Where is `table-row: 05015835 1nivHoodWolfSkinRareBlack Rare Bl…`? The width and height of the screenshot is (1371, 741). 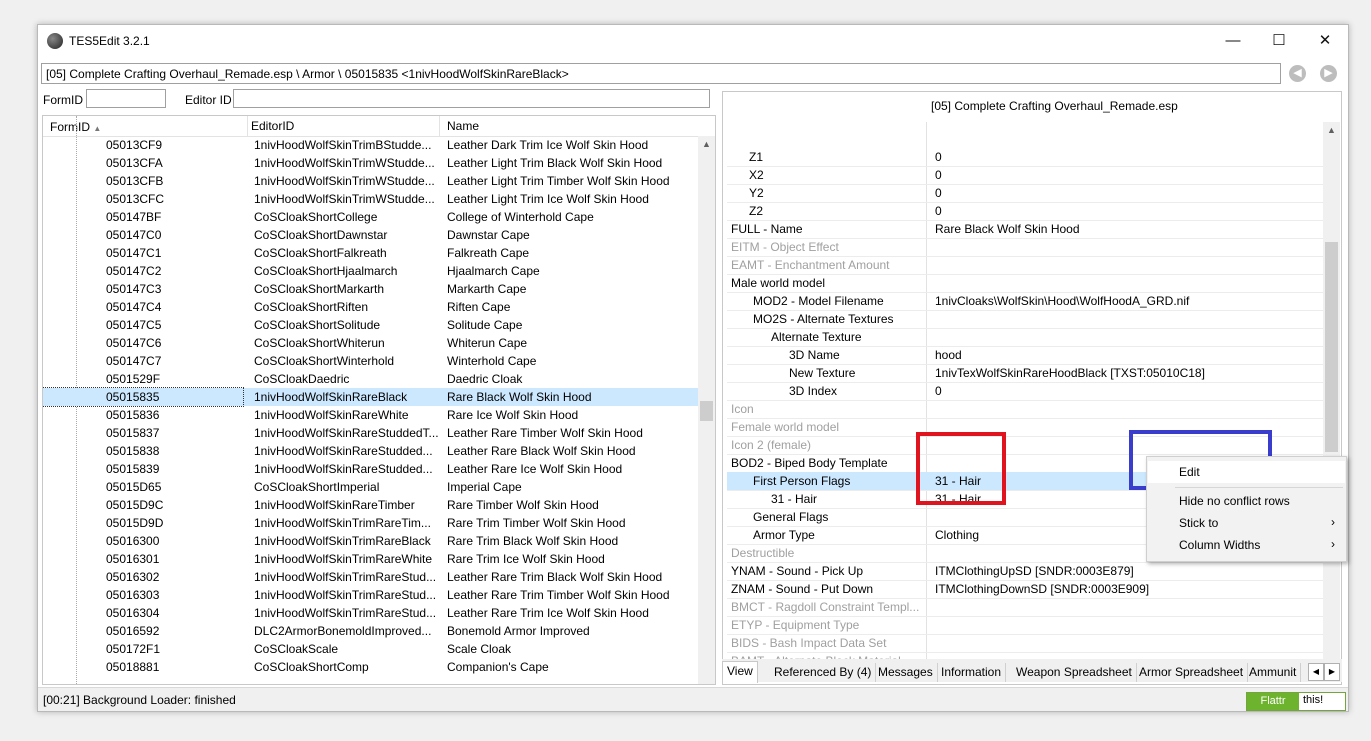 table-row: 05015835 1nivHoodWolfSkinRareBlack Rare Bl… is located at coordinates (370, 397).